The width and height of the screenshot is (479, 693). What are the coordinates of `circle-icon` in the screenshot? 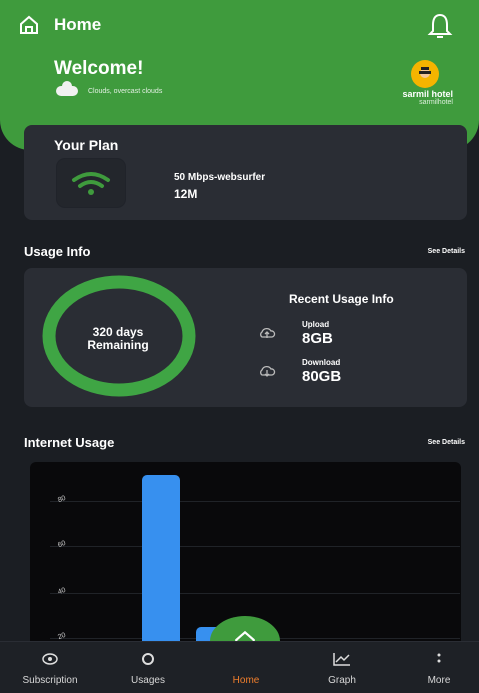 It's located at (148, 659).